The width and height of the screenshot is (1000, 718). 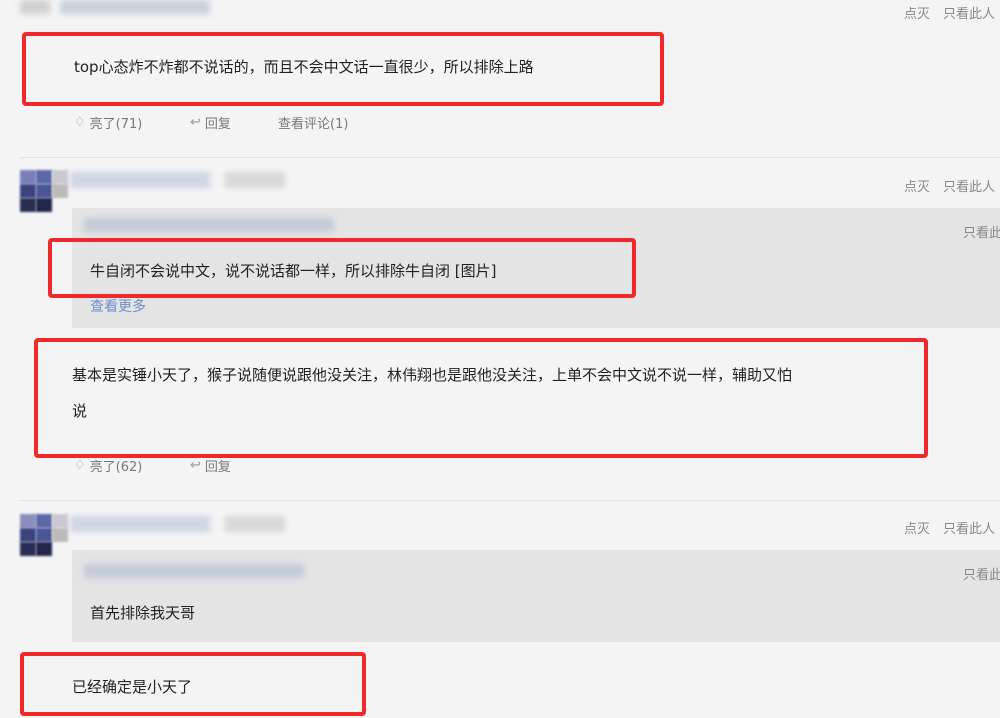 What do you see at coordinates (118, 306) in the screenshot?
I see `view-more-link: 查看更多` at bounding box center [118, 306].